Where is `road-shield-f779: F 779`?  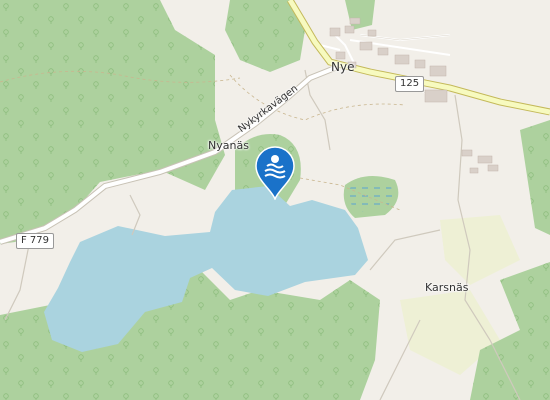
road-shield-f779: F 779 is located at coordinates (35, 241).